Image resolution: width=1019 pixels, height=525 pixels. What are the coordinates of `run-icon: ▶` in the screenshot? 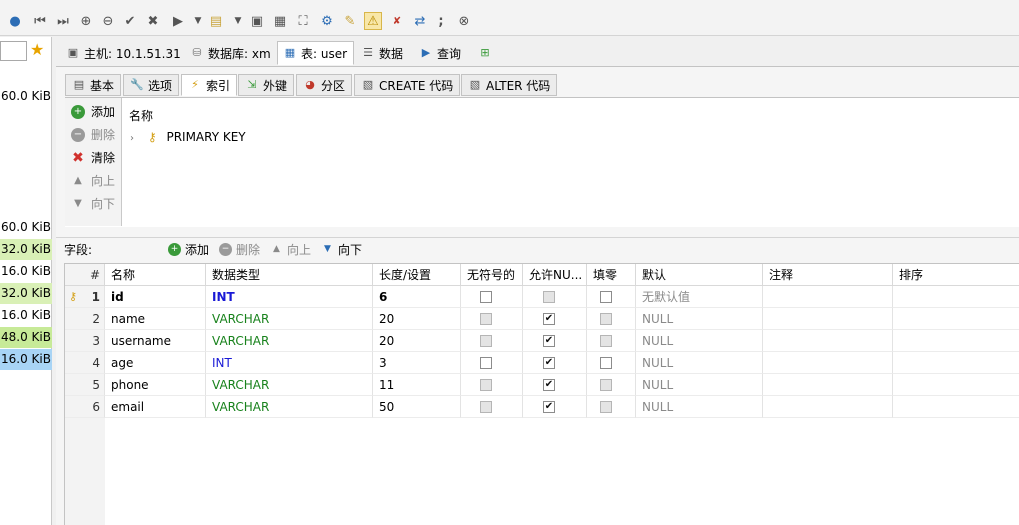 It's located at (178, 21).